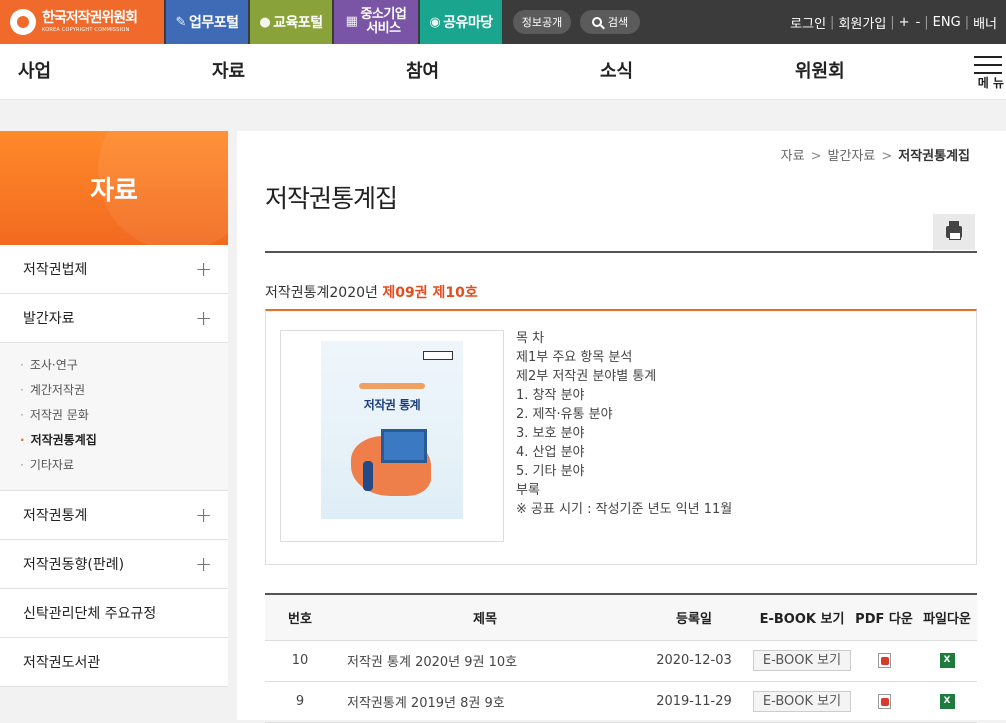 The width and height of the screenshot is (1006, 723). What do you see at coordinates (694, 661) in the screenshot?
I see `row-date: 2020-12-03` at bounding box center [694, 661].